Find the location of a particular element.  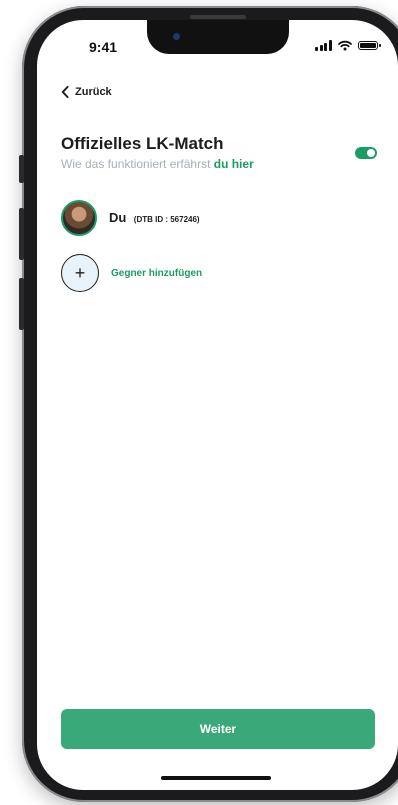

battery-icon is located at coordinates (369, 45).